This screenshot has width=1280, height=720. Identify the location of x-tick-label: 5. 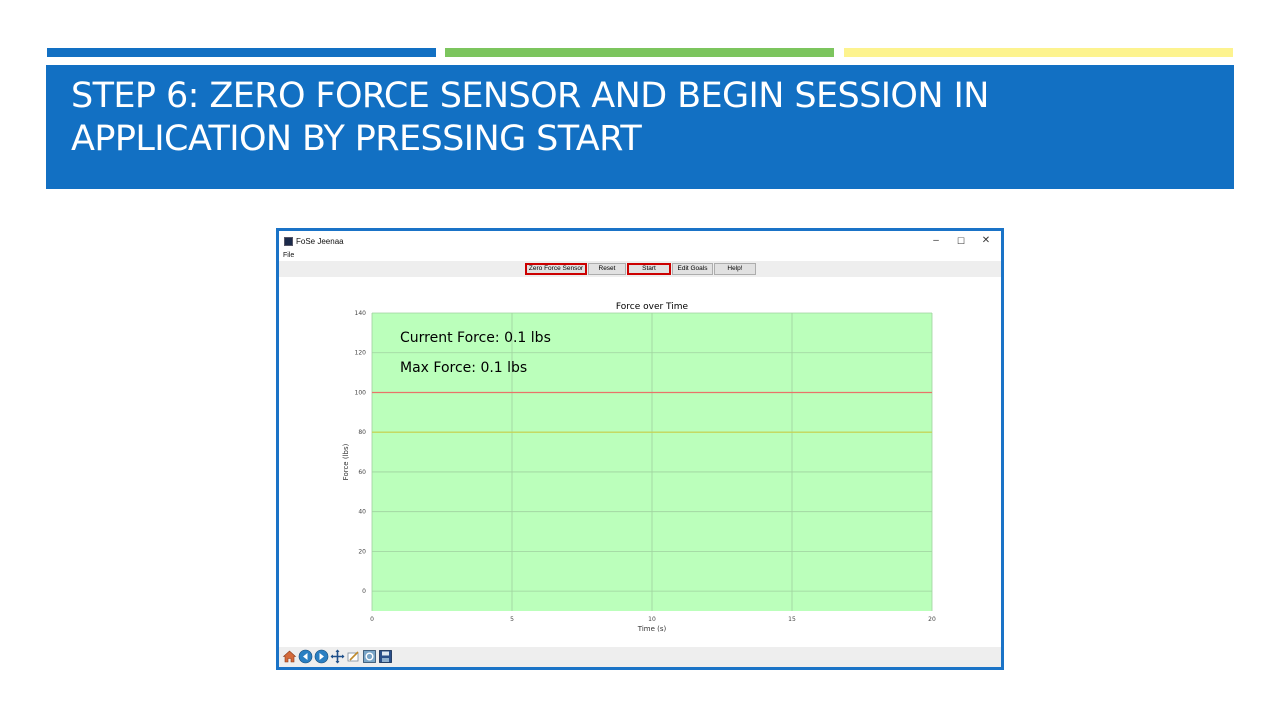
(512, 619).